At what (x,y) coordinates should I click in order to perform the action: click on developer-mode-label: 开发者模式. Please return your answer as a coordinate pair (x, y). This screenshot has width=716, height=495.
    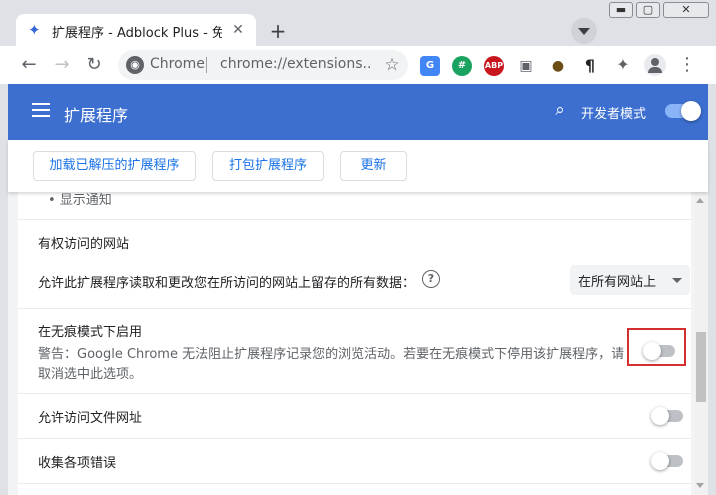
    Looking at the image, I should click on (614, 114).